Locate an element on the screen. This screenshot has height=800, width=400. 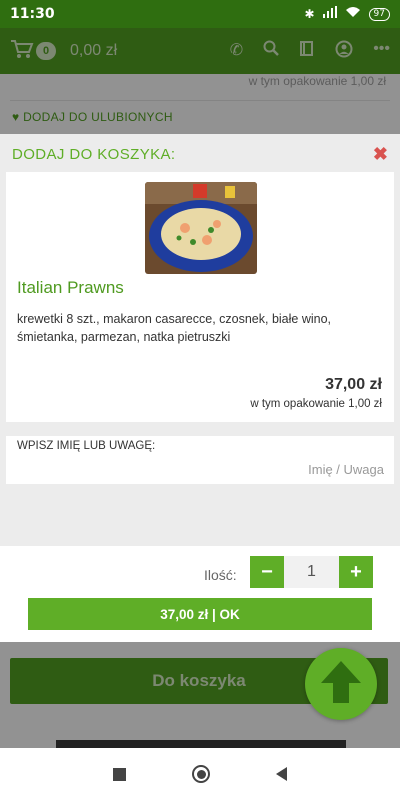
close-icon: ✖ is located at coordinates (380, 154).